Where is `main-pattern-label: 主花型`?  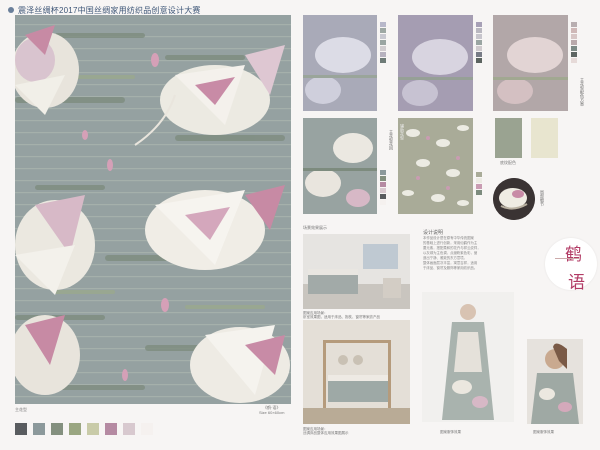 main-pattern-label: 主花型 is located at coordinates (21, 409).